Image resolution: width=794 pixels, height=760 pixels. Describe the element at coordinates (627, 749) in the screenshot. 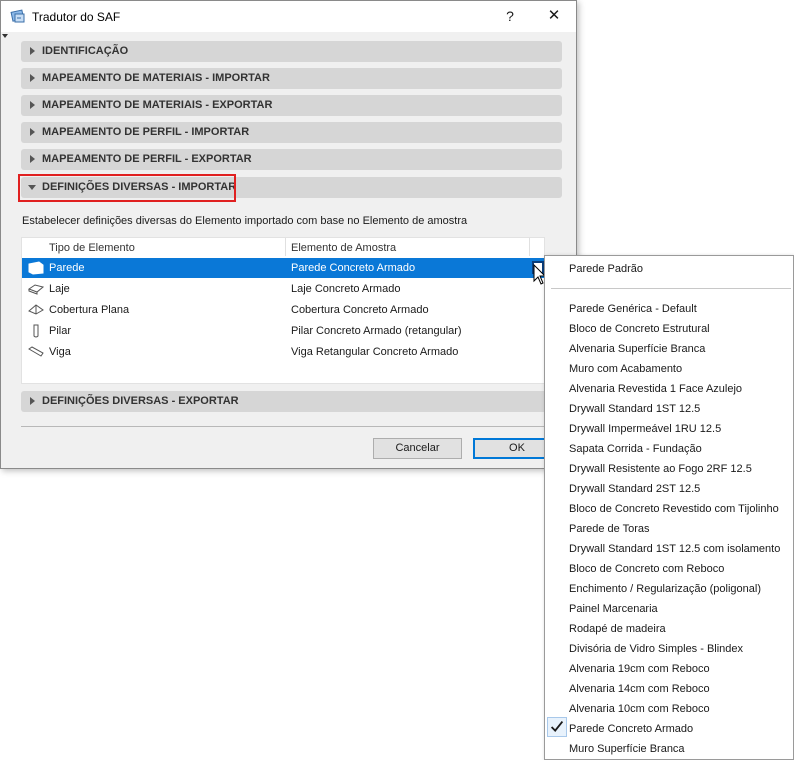

I see `menu-item: Muro Superfície Branca` at that location.